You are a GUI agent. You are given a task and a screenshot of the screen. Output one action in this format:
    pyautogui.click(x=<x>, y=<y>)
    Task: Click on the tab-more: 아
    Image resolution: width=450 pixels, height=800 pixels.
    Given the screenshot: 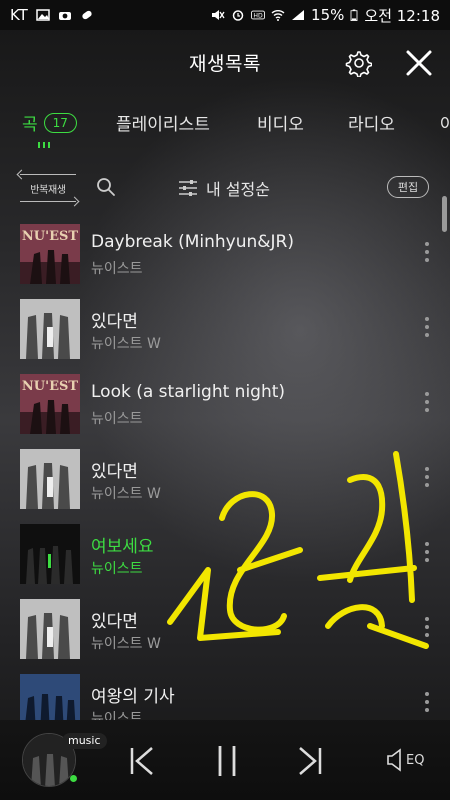 What is the action you would take?
    pyautogui.click(x=445, y=122)
    